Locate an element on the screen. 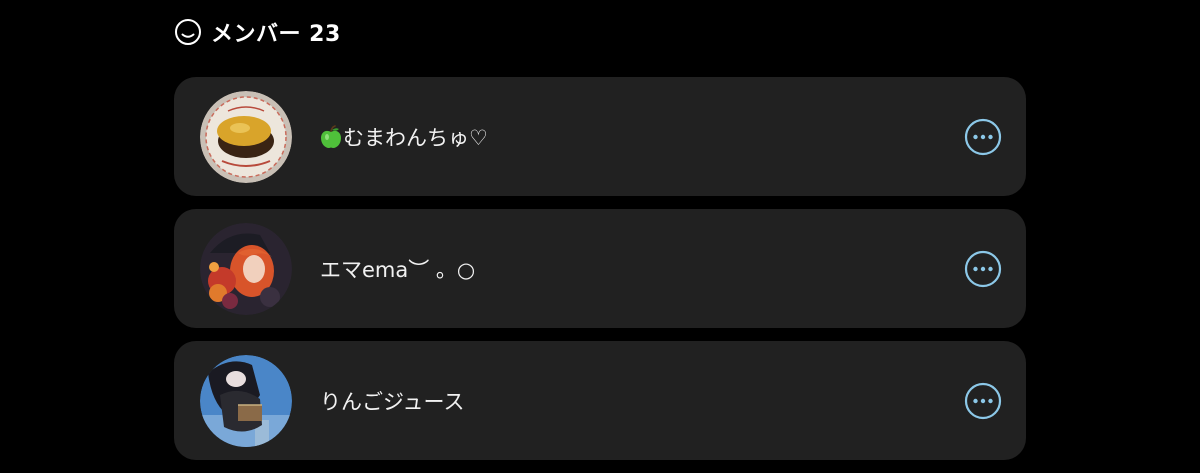  smiley-face-icon is located at coordinates (188, 32).